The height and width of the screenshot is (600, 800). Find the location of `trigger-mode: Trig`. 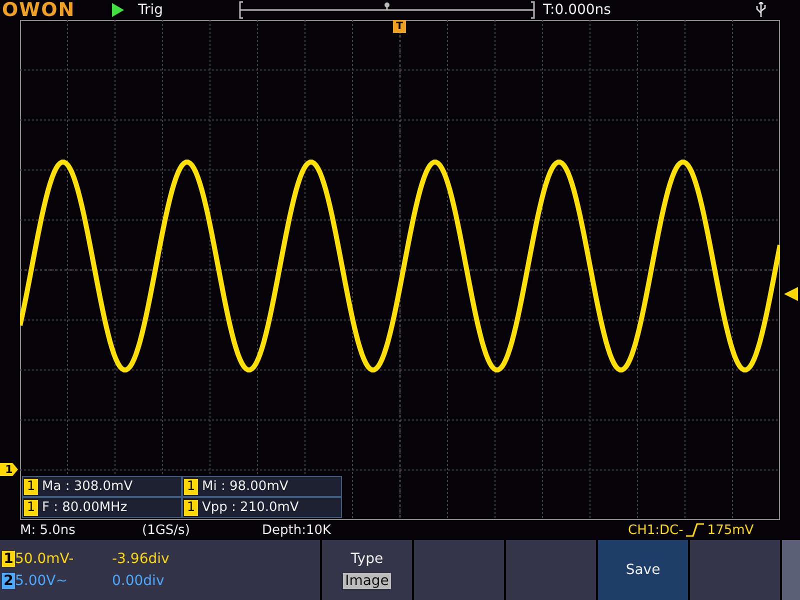

trigger-mode: Trig is located at coordinates (151, 10).